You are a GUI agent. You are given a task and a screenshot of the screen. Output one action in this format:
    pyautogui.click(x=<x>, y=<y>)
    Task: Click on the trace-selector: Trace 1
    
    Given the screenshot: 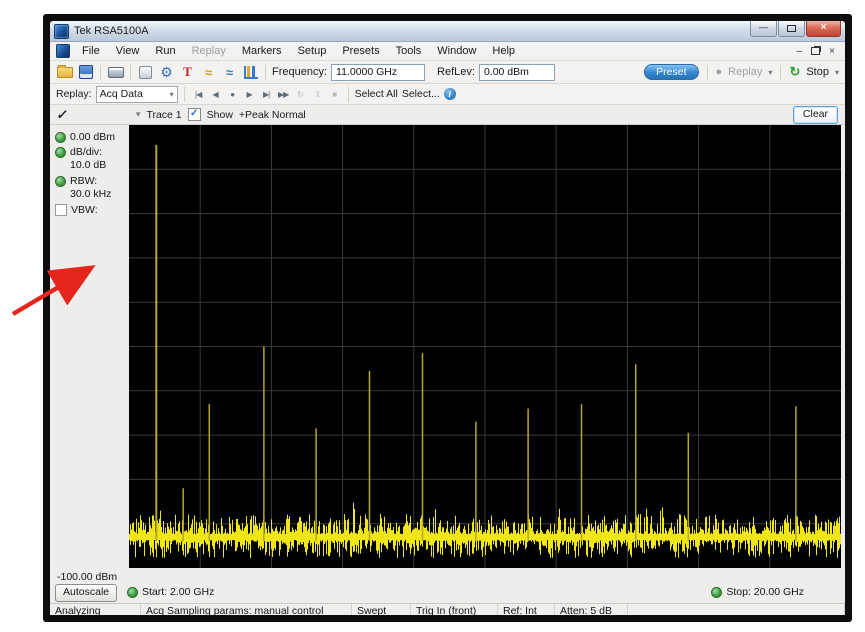 What is the action you would take?
    pyautogui.click(x=163, y=115)
    